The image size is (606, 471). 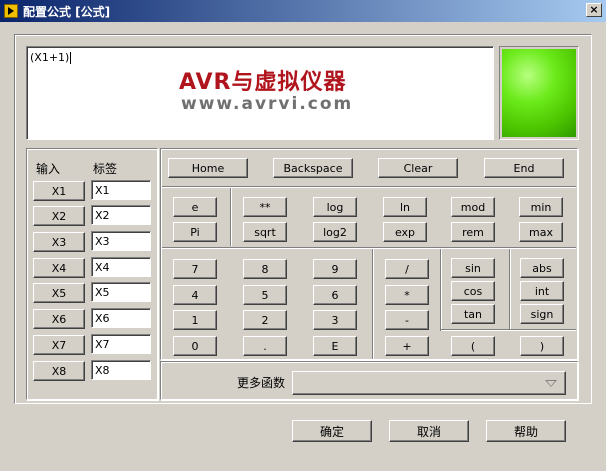 I want to click on decimal-point-button: ., so click(x=265, y=346).